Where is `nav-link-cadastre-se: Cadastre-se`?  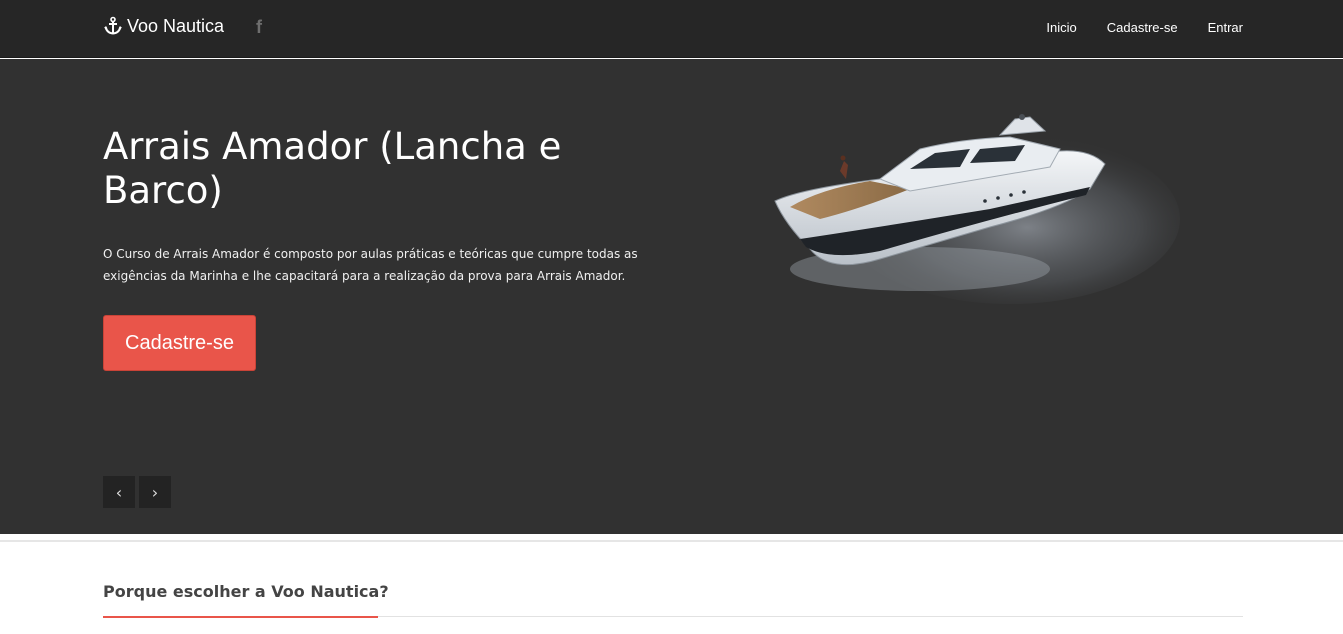
nav-link-cadastre-se: Cadastre-se is located at coordinates (1142, 28).